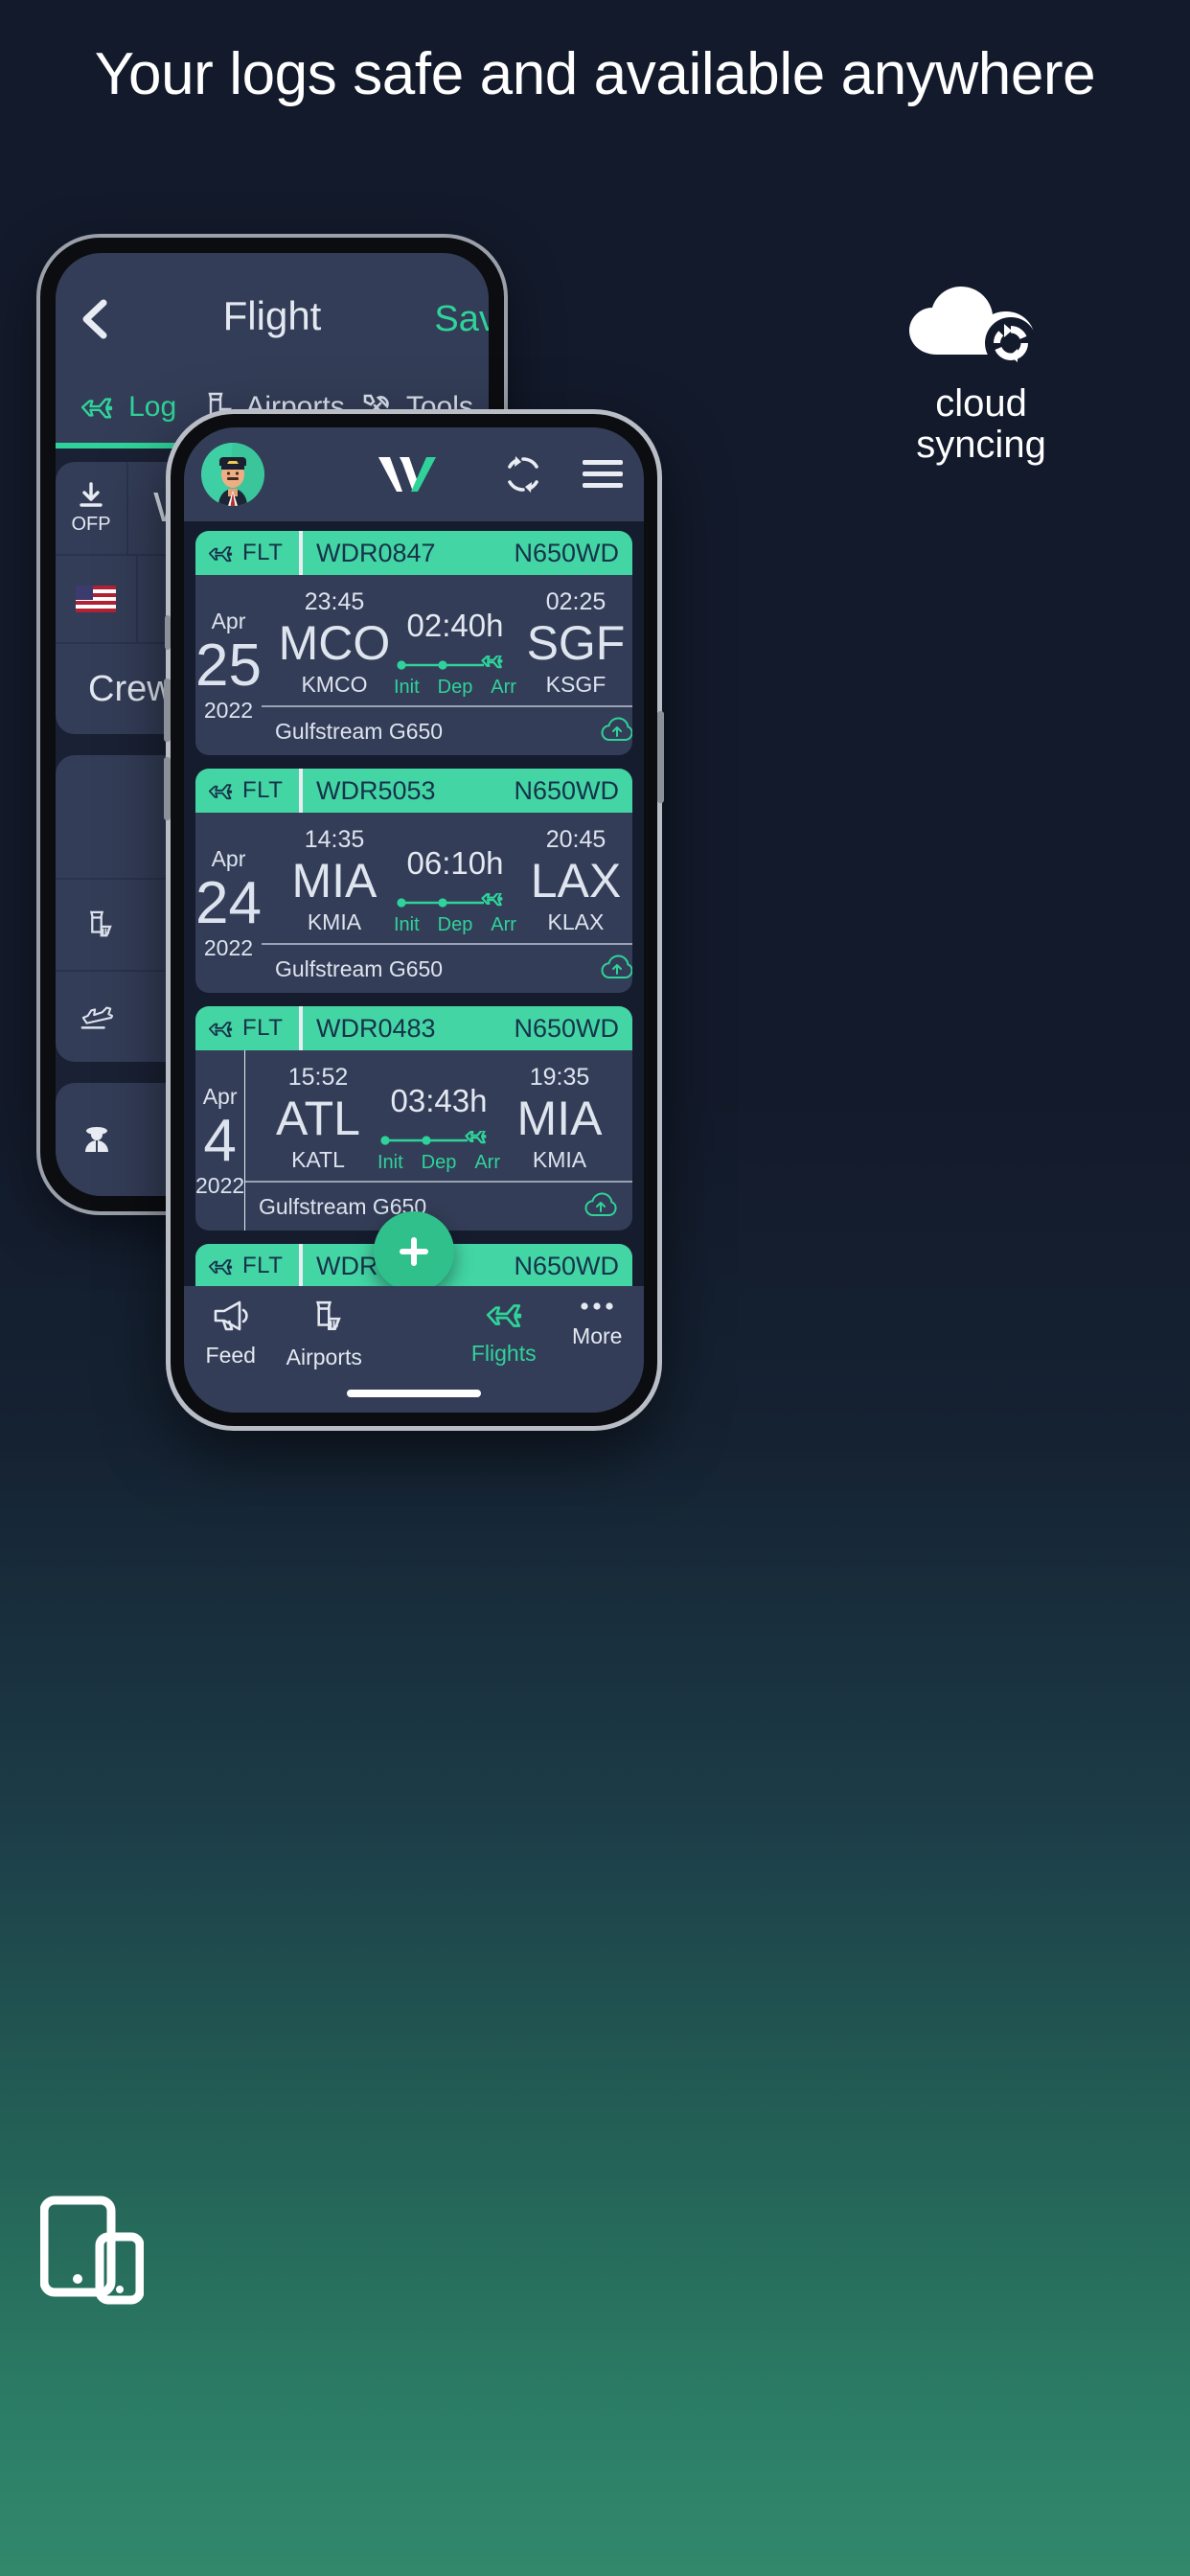 The image size is (1190, 2576). Describe the element at coordinates (318, 1159) in the screenshot. I see `departure-icao: KATL` at that location.